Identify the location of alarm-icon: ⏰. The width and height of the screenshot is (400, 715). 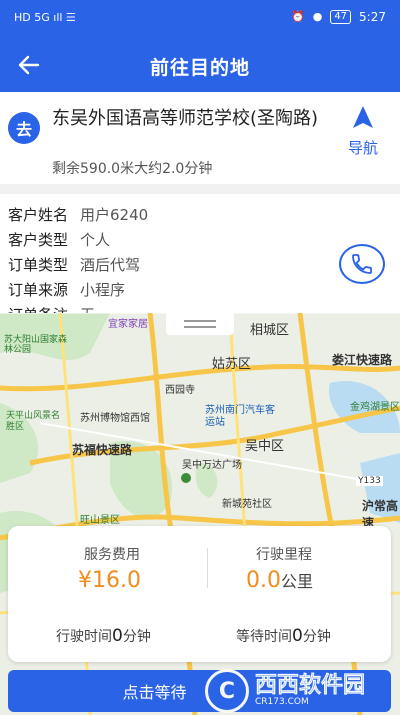
(298, 16).